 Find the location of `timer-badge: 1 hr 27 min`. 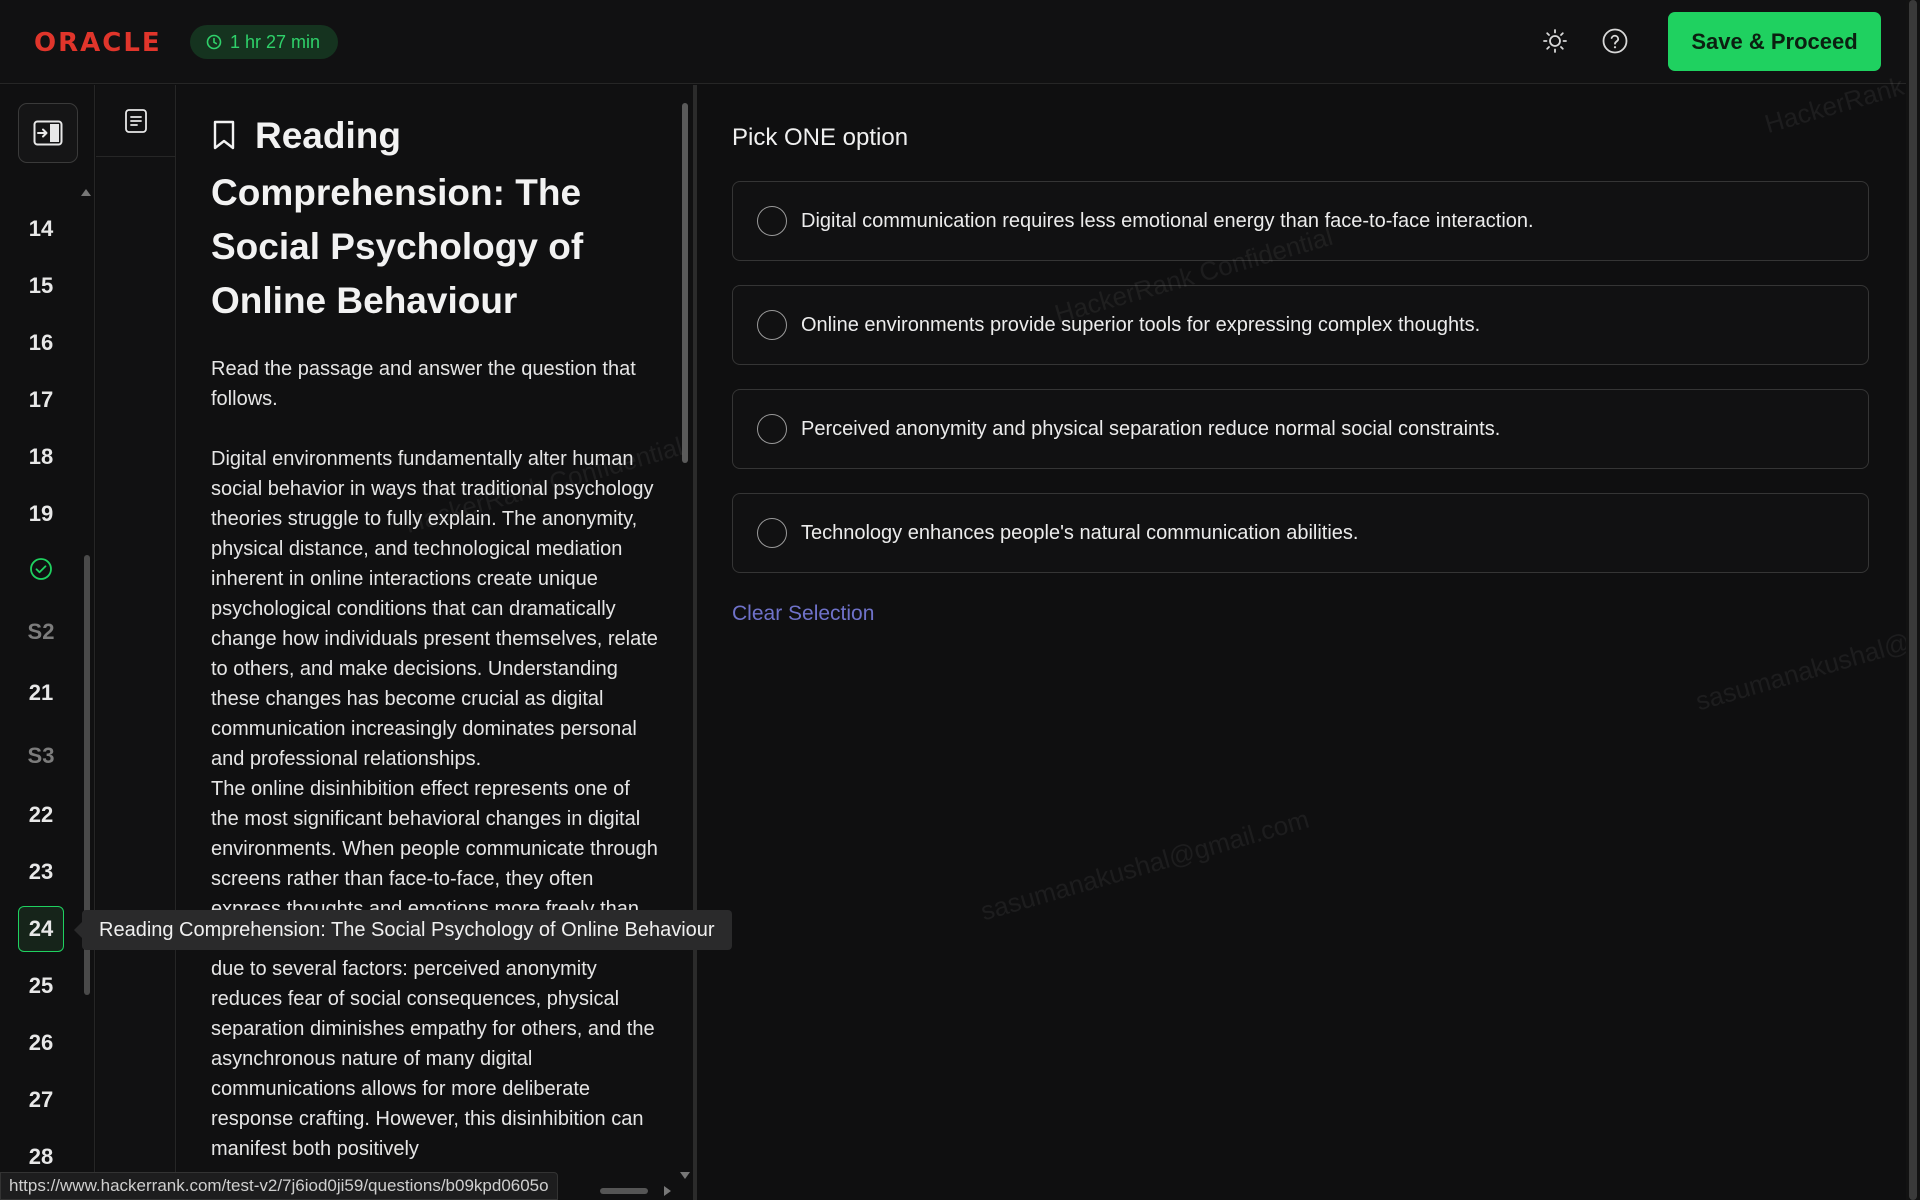

timer-badge: 1 hr 27 min is located at coordinates (264, 42).